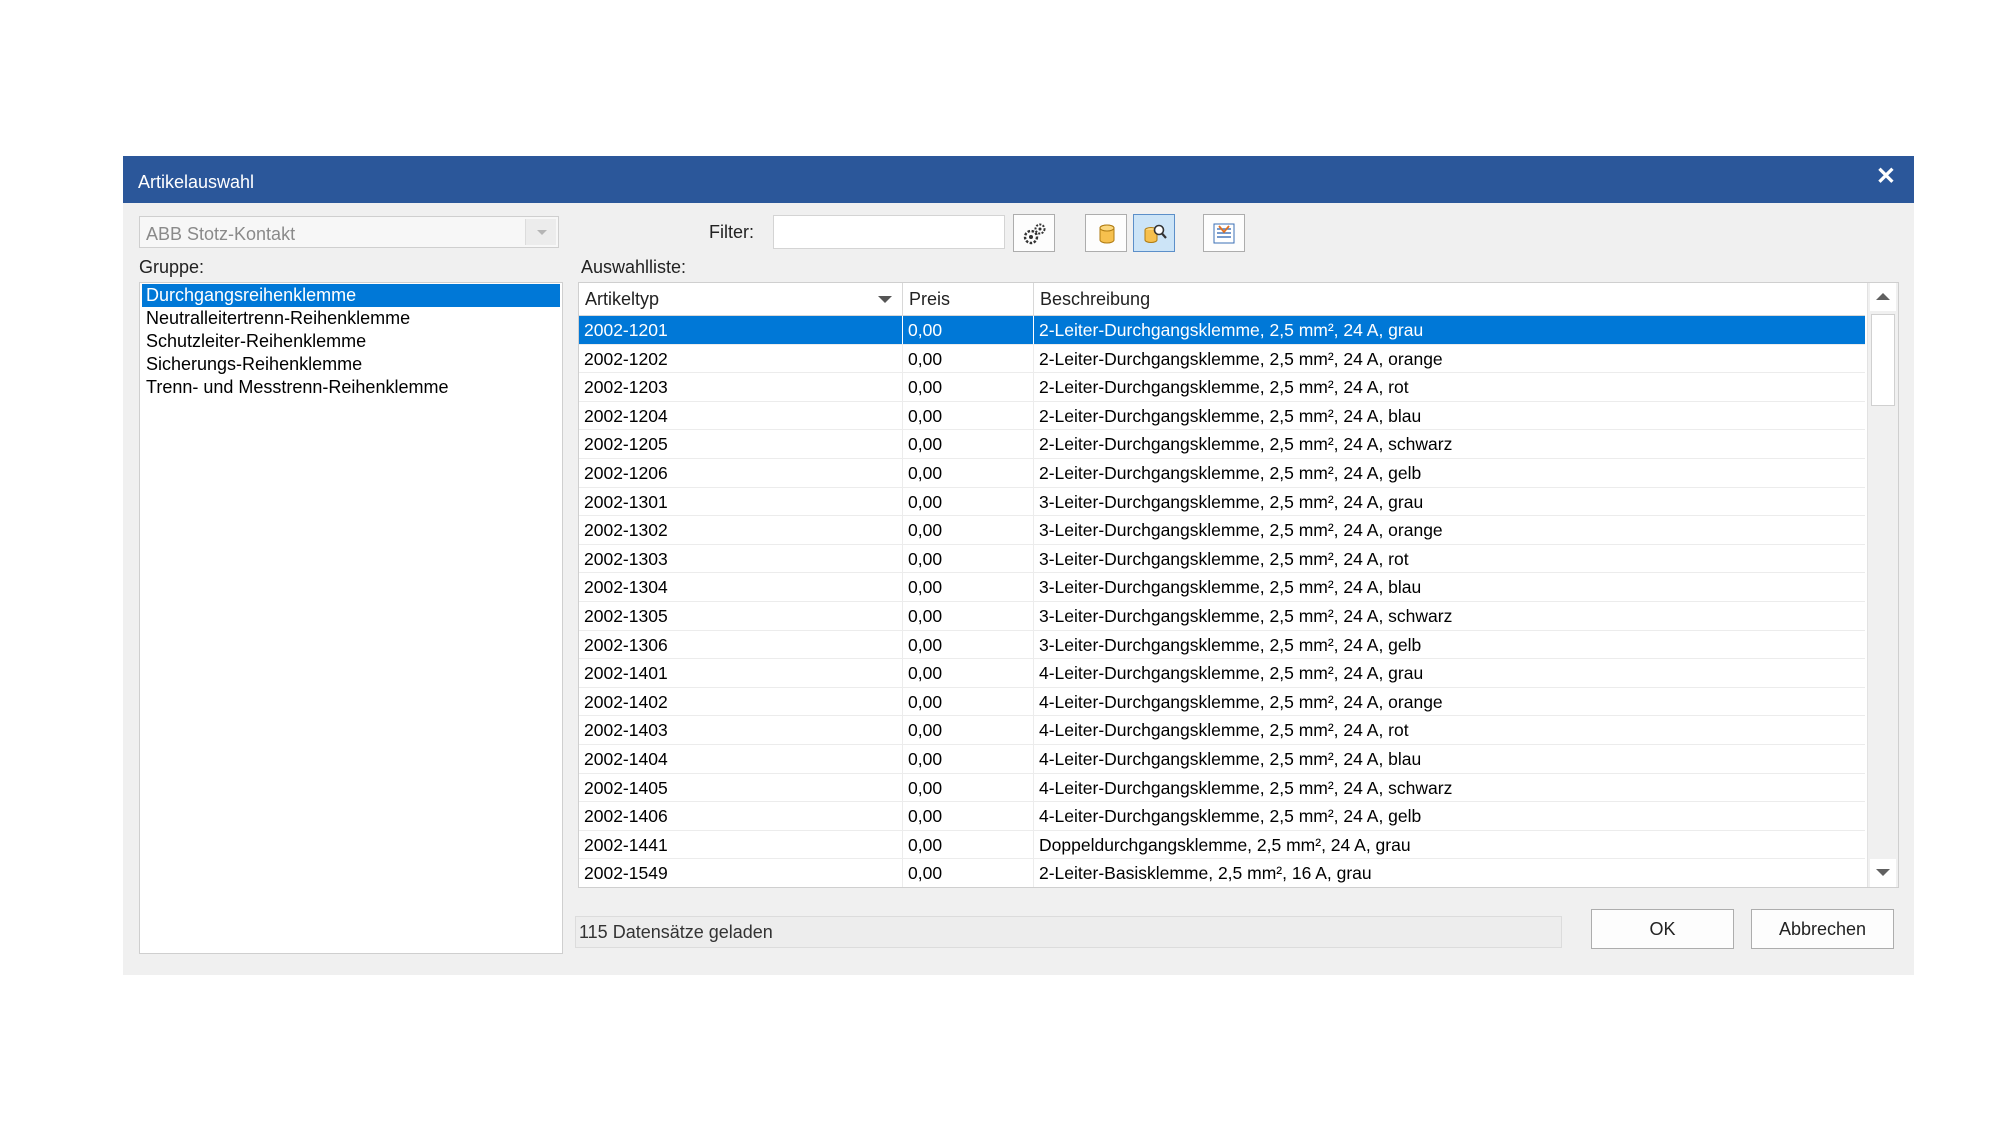  Describe the element at coordinates (741, 701) in the screenshot. I see `cell-artikeltyp: 2002-1402` at that location.